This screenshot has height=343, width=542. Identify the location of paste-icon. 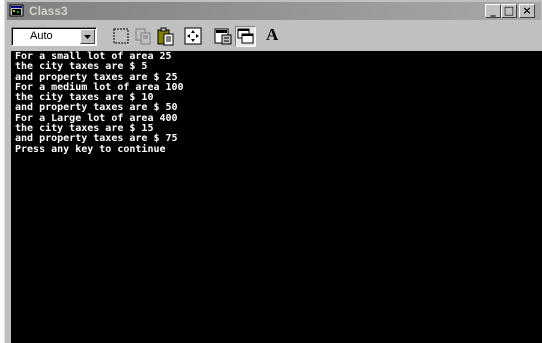
(165, 36).